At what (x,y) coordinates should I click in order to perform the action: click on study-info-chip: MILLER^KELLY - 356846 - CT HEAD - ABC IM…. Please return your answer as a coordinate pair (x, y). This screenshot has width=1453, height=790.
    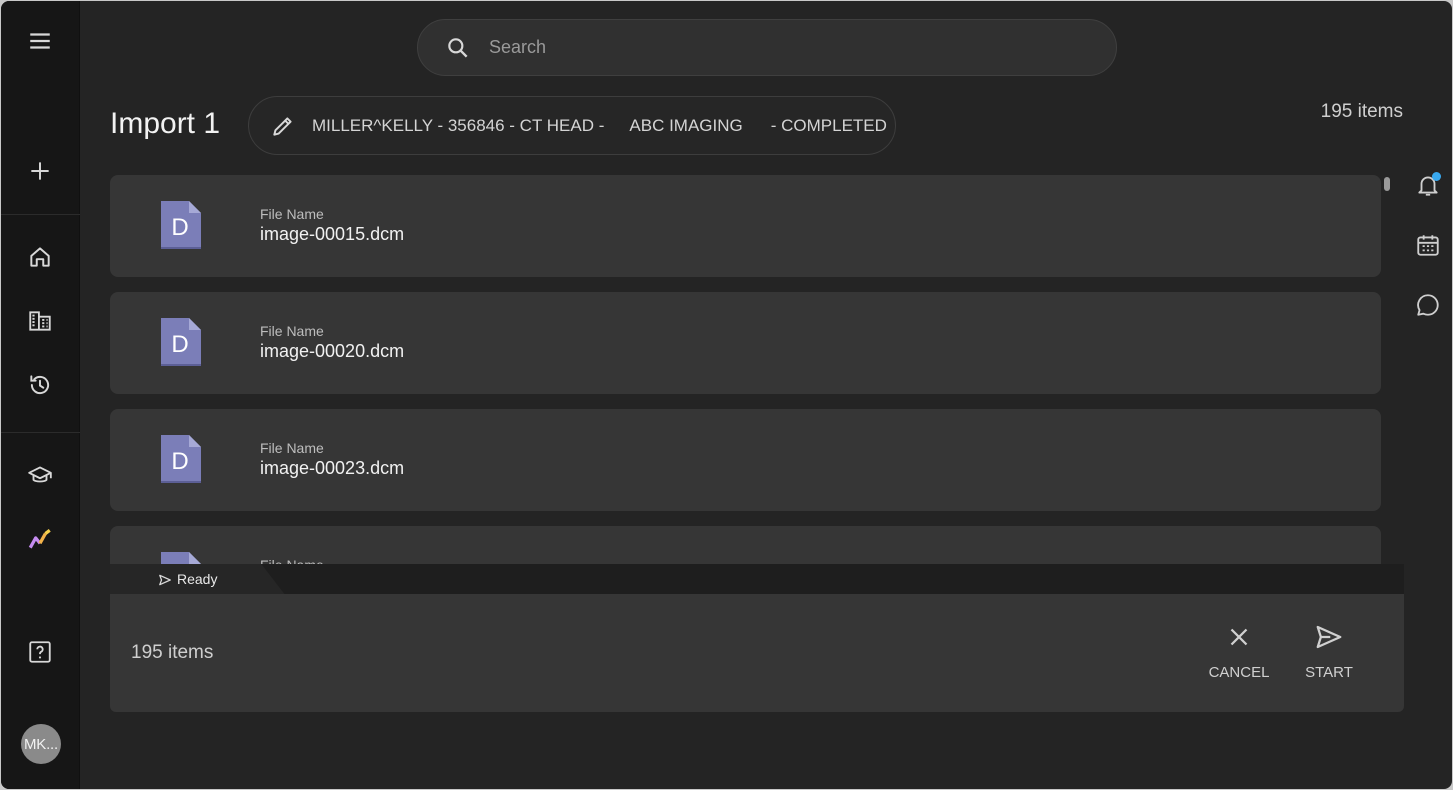
    Looking at the image, I should click on (572, 125).